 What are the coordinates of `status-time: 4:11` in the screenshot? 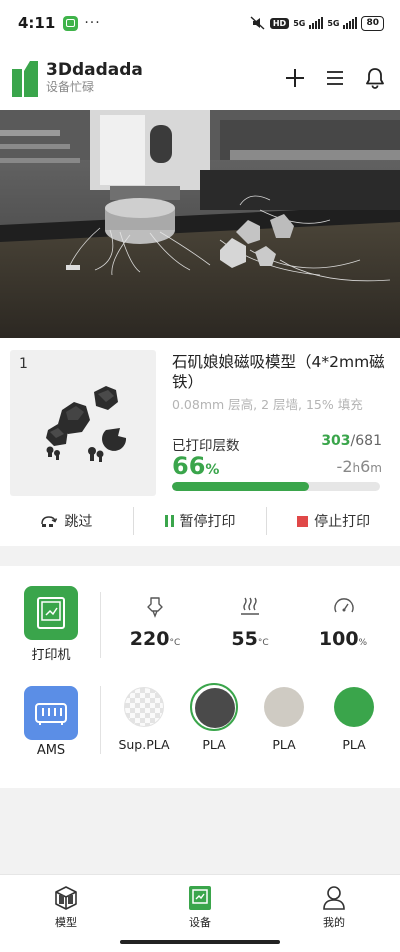 It's located at (37, 23).